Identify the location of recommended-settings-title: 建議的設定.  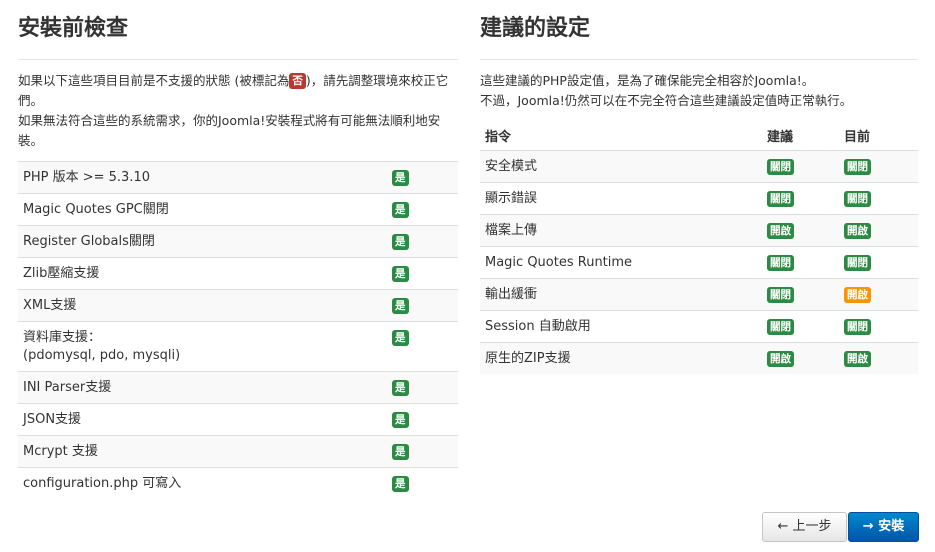
(535, 28).